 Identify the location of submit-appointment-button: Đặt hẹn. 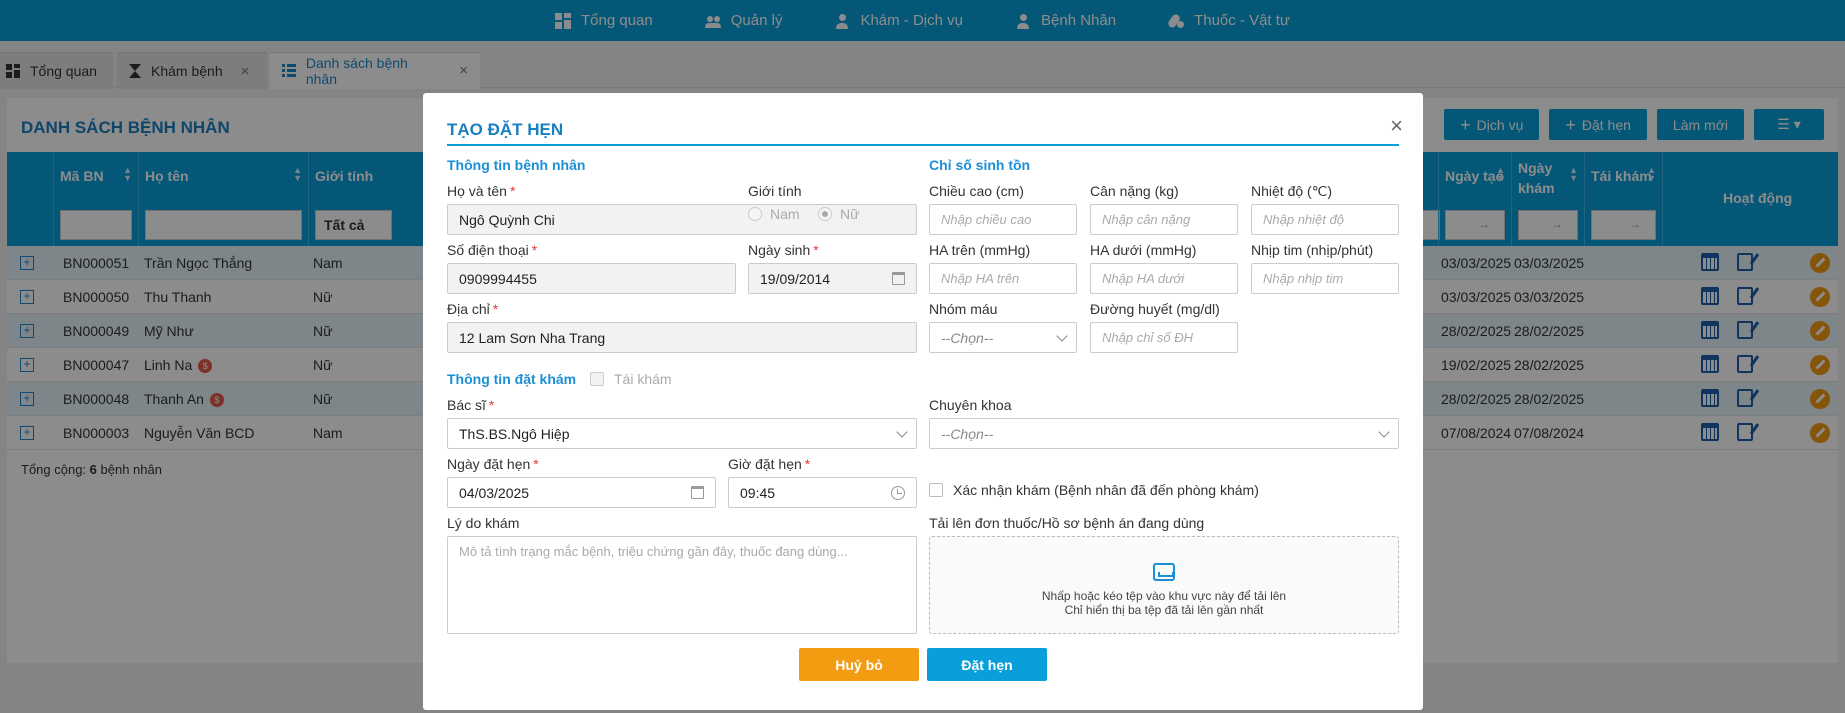
(987, 664).